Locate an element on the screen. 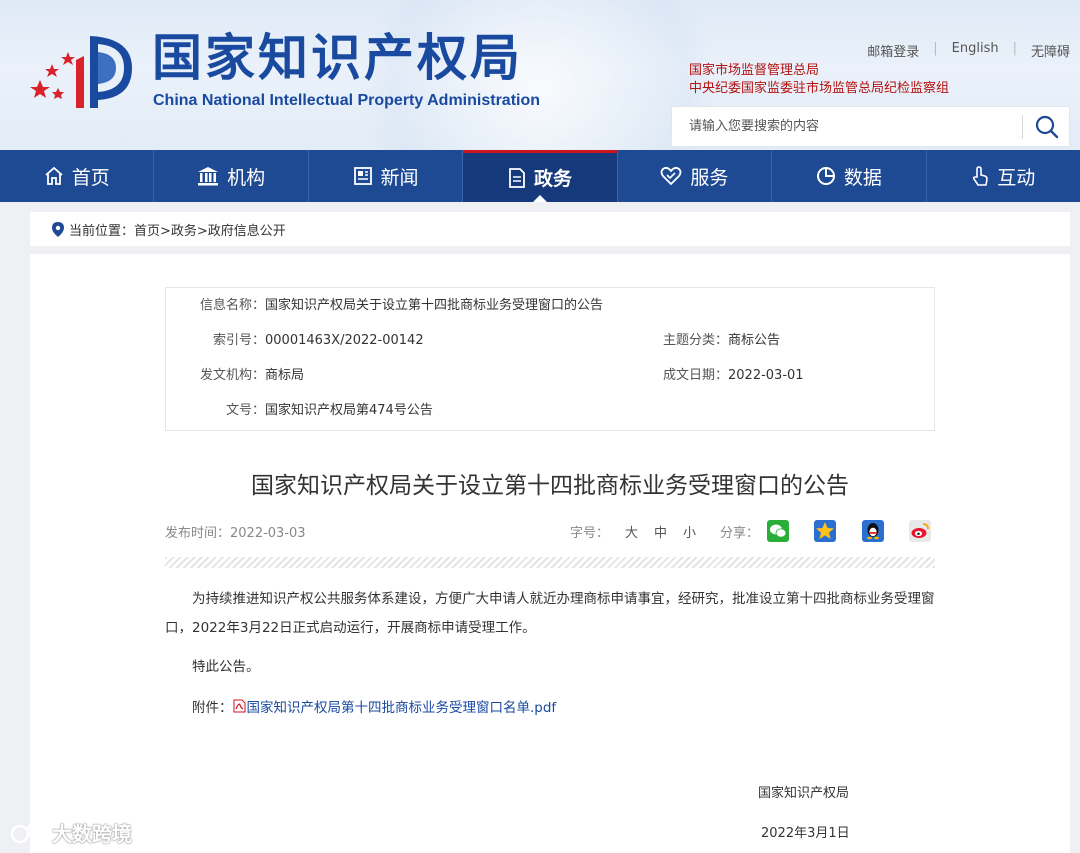 This screenshot has width=1080, height=853. info-index-label: 索引号： is located at coordinates (238, 340).